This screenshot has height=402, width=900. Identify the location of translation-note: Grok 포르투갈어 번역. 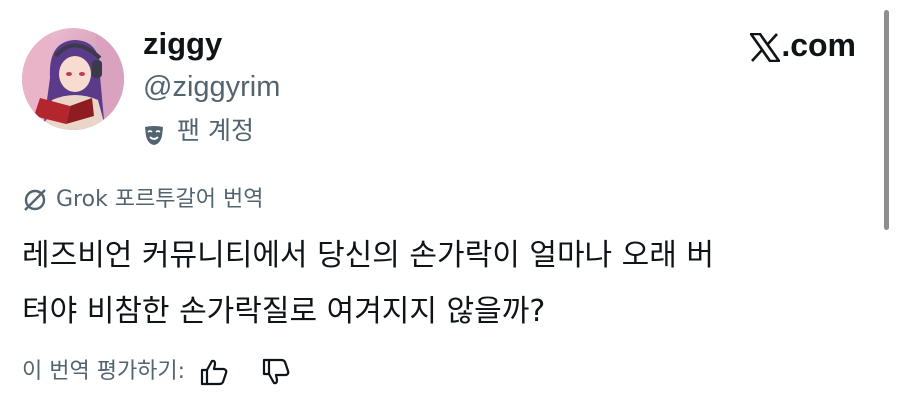
(142, 200).